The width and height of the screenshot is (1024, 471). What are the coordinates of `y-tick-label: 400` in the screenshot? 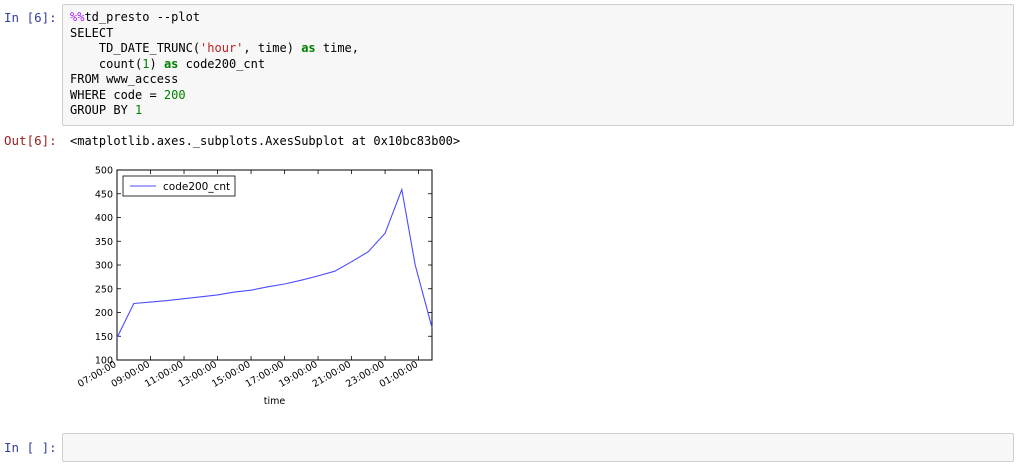 It's located at (104, 218).